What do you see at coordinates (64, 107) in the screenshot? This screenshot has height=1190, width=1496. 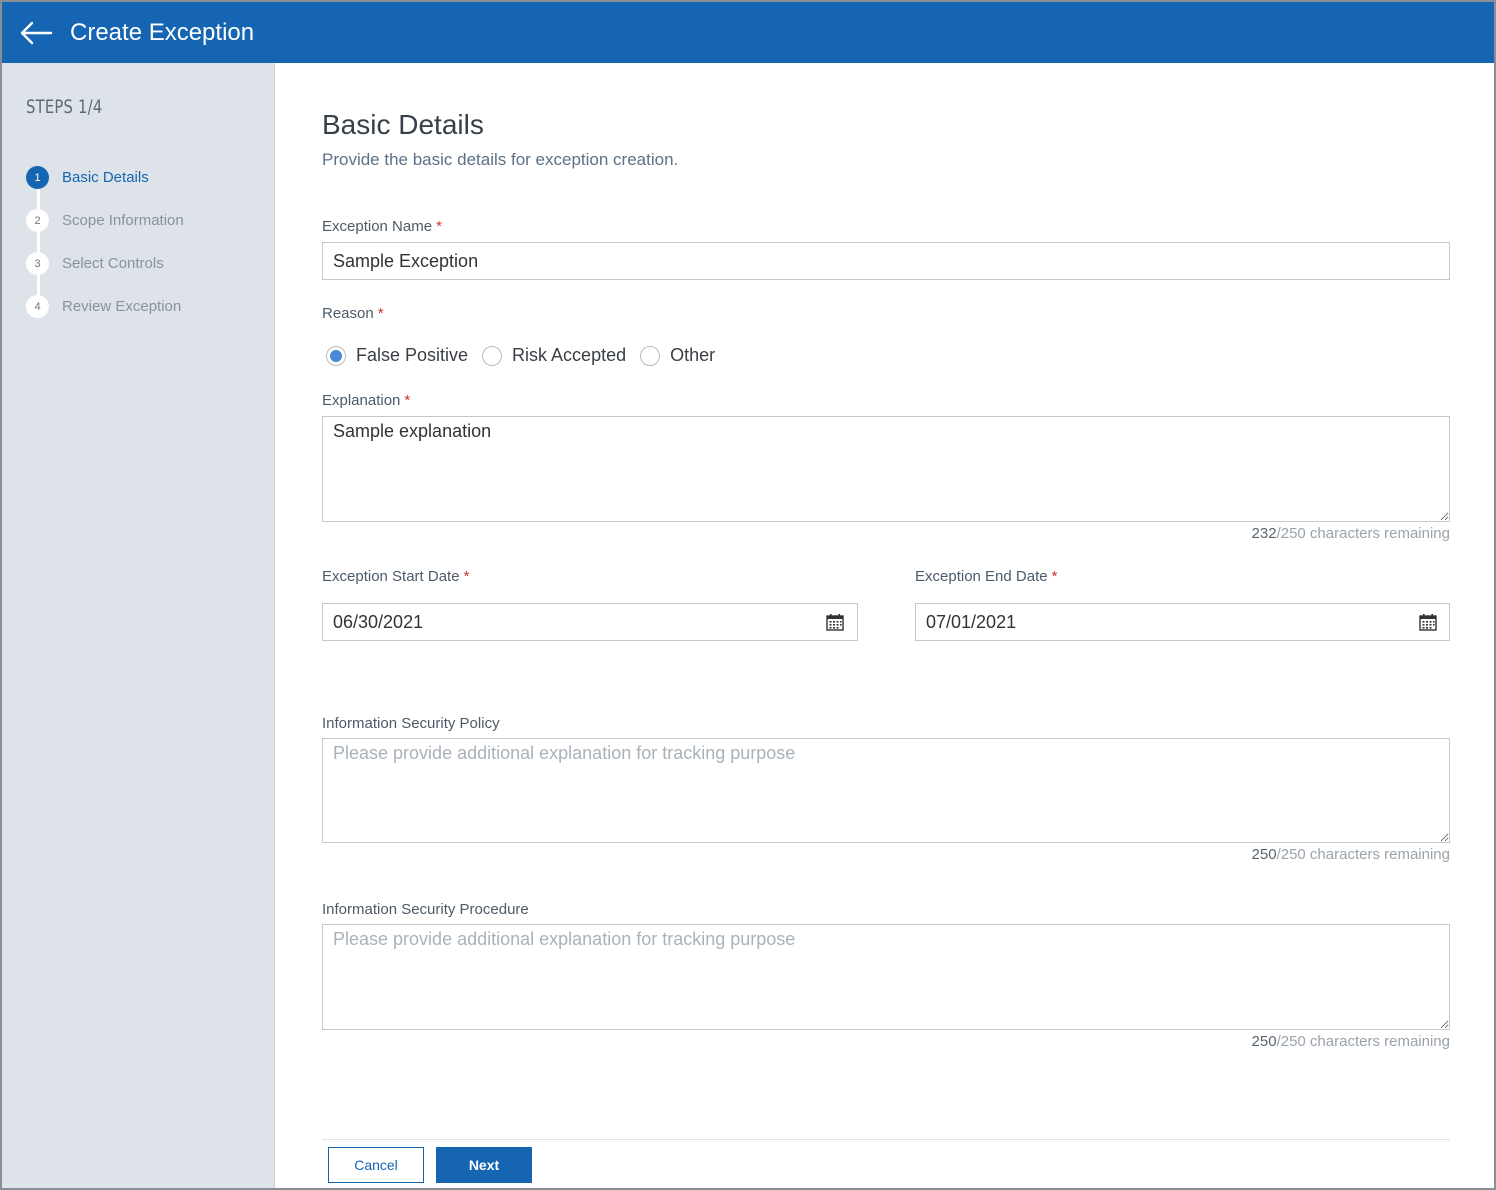 I see `steps-progress-label: STEPS 1/4` at bounding box center [64, 107].